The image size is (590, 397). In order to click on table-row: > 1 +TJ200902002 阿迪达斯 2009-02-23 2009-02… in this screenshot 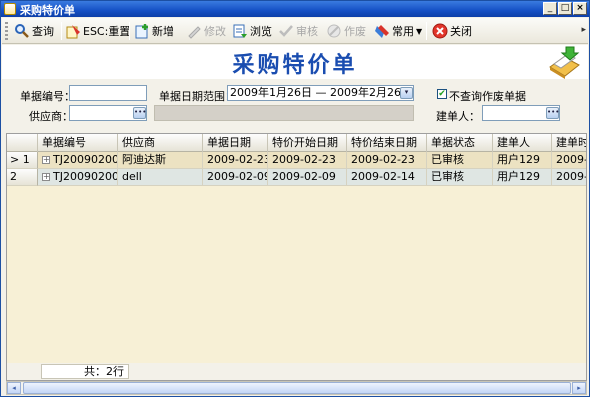, I will do `click(296, 160)`.